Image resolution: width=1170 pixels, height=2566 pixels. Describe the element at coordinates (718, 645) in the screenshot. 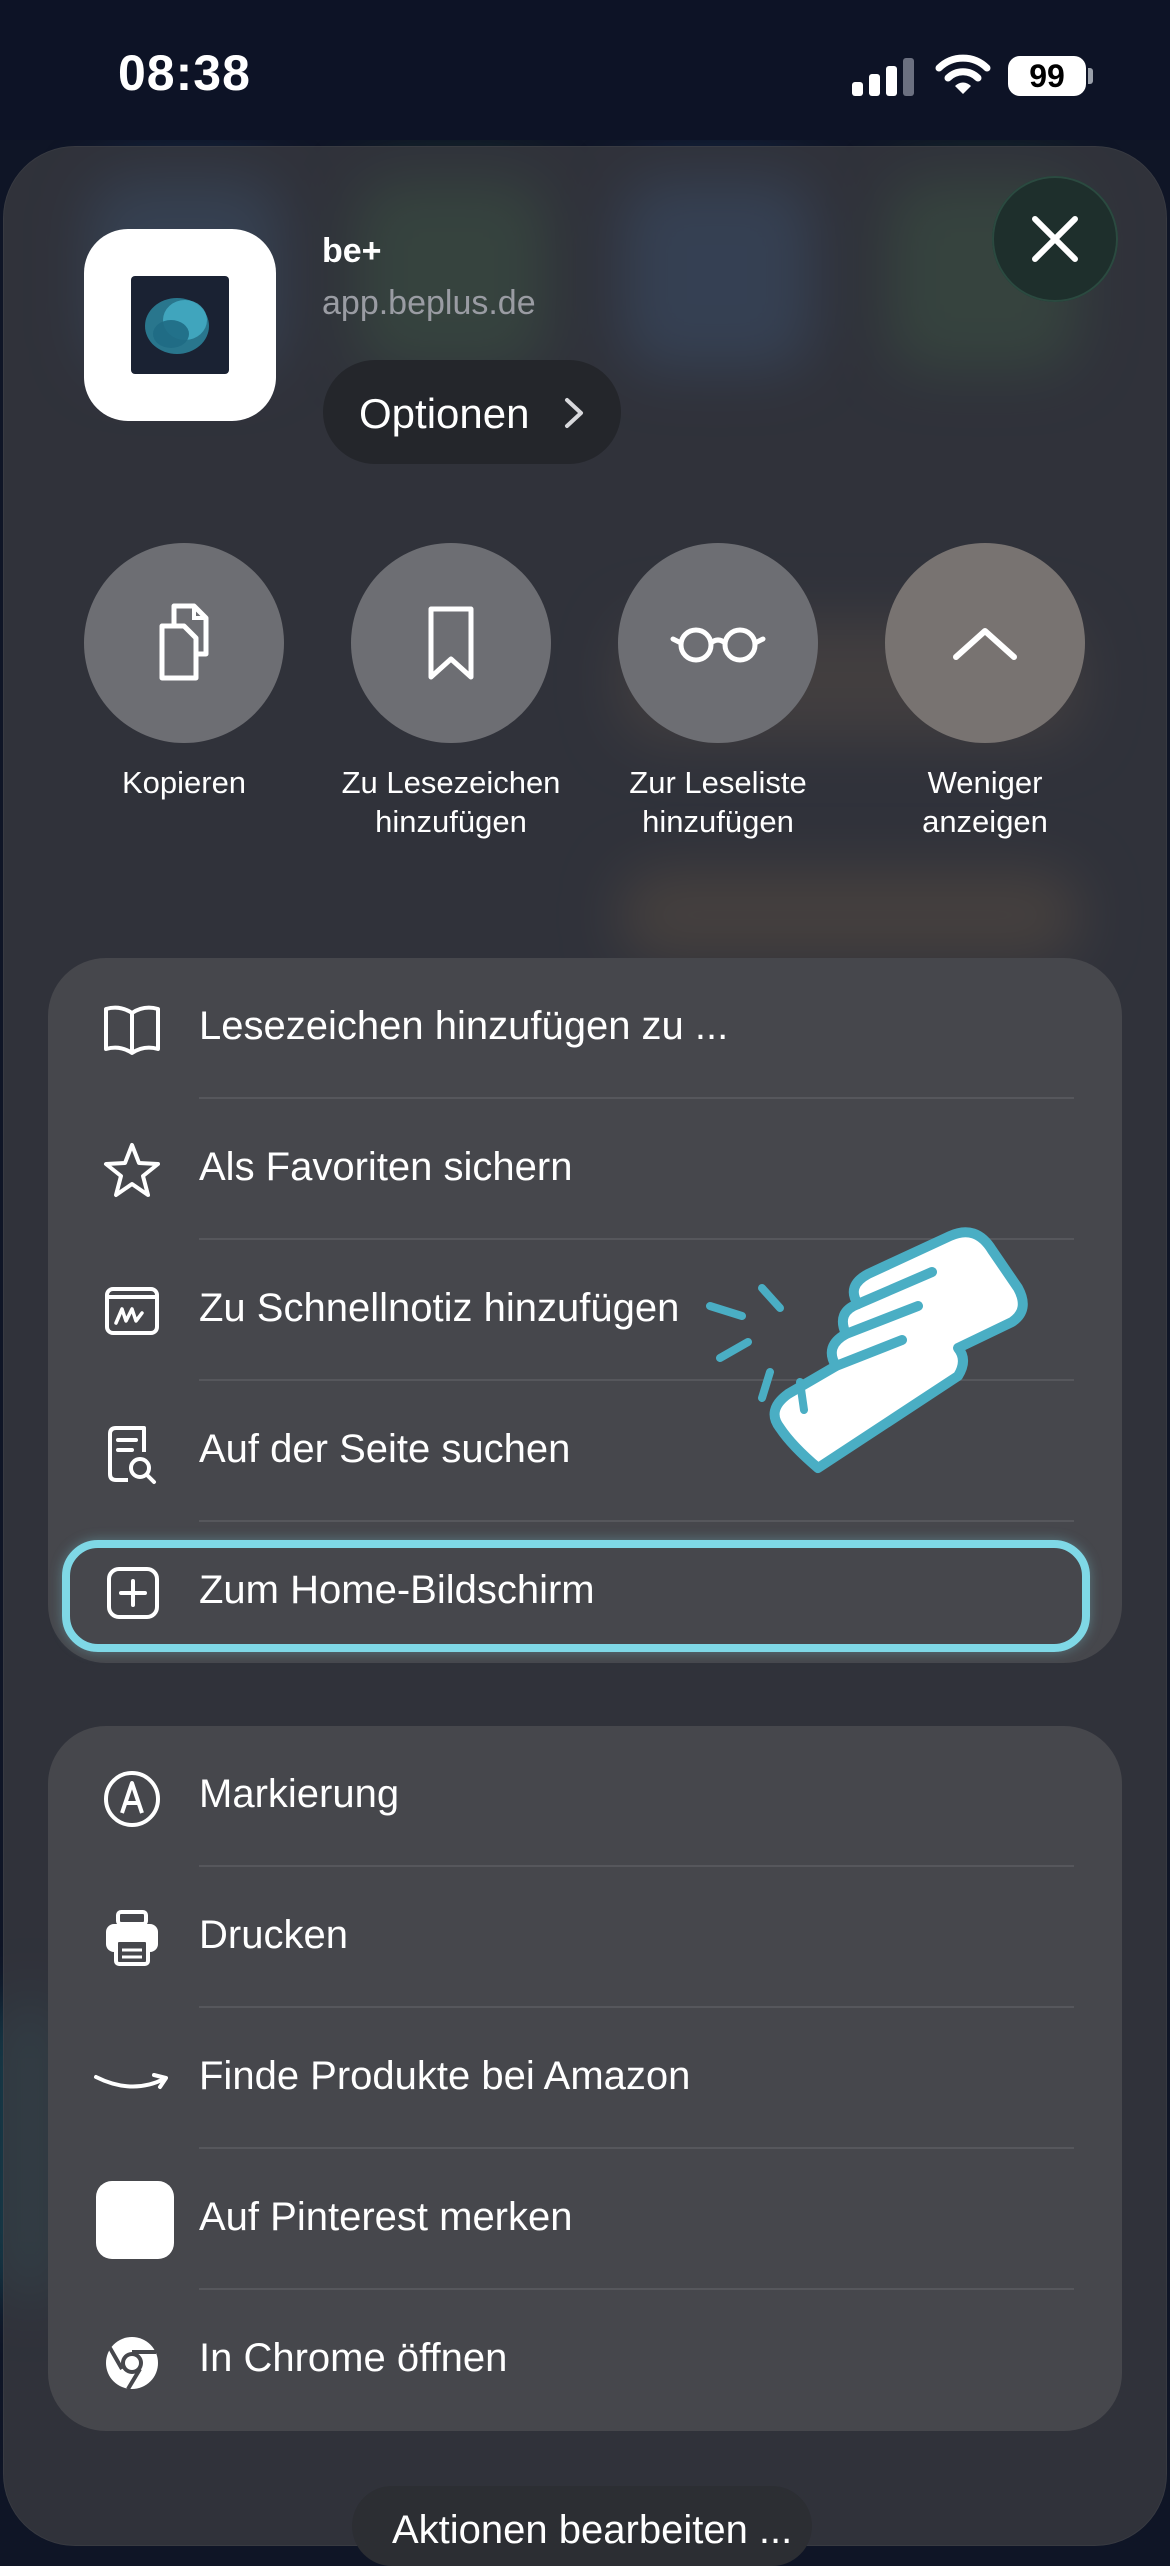

I see `glasses-icon` at that location.